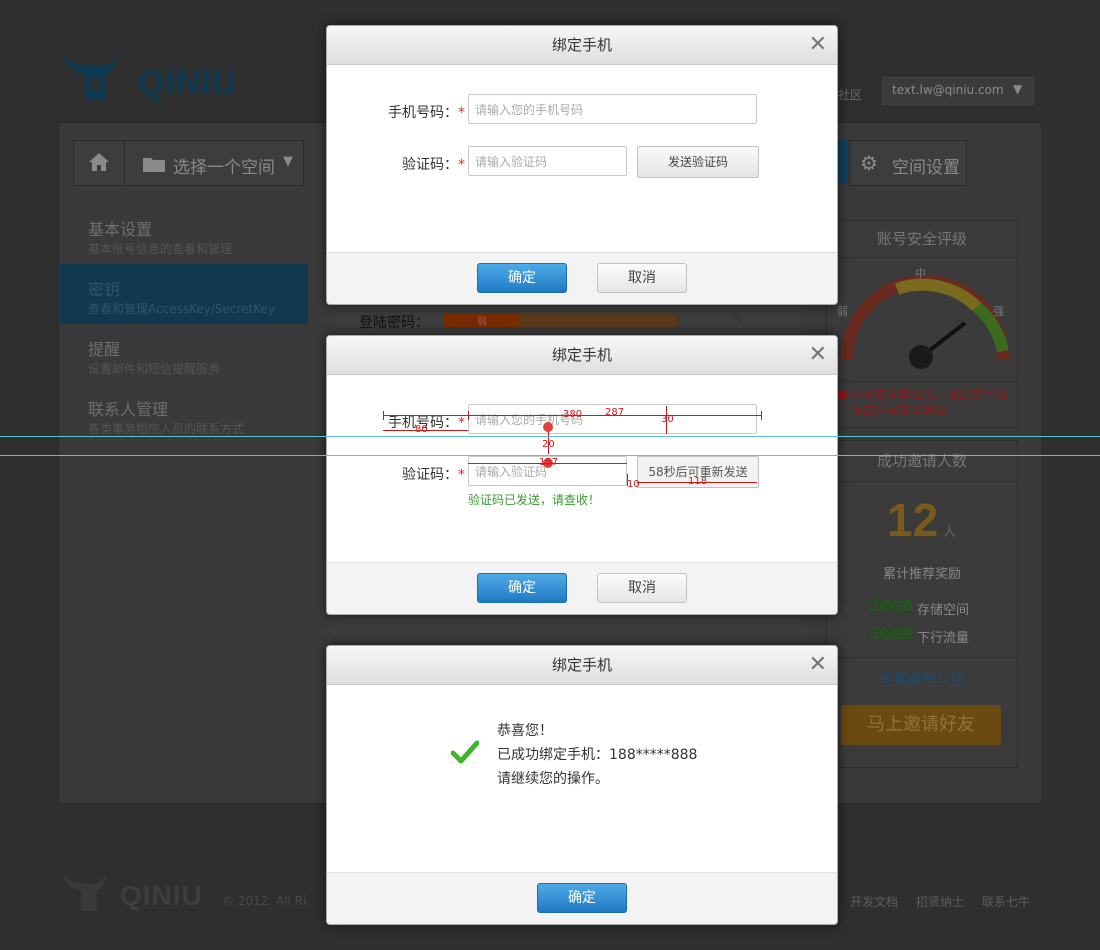 This screenshot has width=1100, height=950. What do you see at coordinates (850, 94) in the screenshot?
I see `community-link: 社区` at bounding box center [850, 94].